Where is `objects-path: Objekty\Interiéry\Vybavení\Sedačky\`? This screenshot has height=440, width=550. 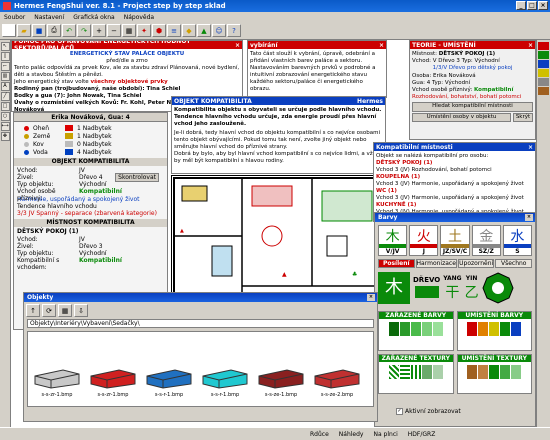
objects-path: Objekty\Interiéry\Vybavení\Sedačky\ is located at coordinates (200, 323).